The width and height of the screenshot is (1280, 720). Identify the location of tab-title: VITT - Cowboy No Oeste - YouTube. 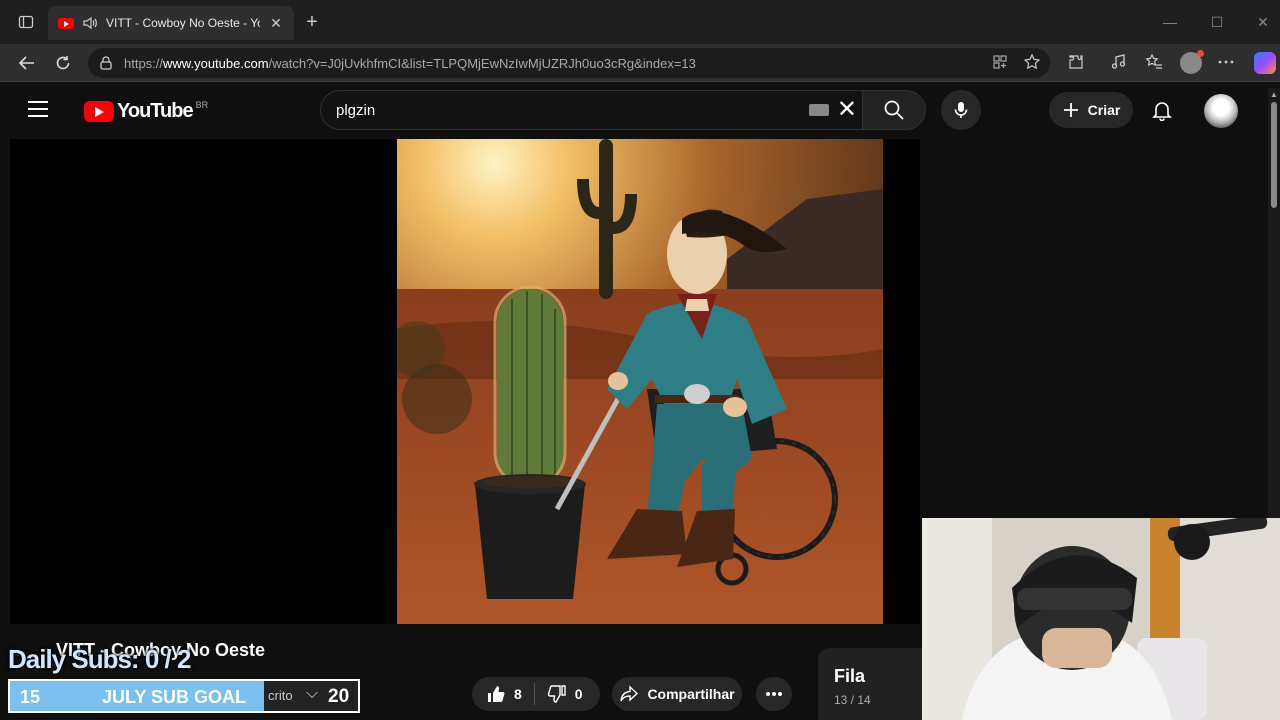
(183, 23).